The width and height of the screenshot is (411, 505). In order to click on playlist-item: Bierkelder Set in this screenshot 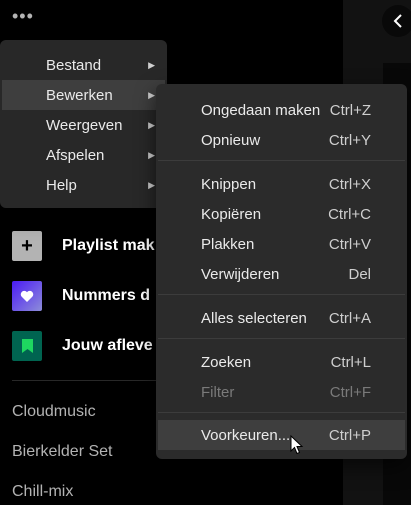, I will do `click(62, 452)`.